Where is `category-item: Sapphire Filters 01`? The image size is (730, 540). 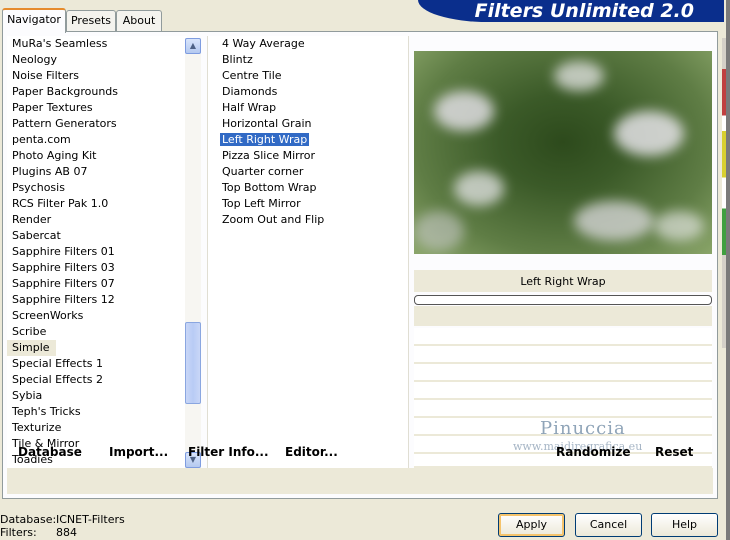 category-item: Sapphire Filters 01 is located at coordinates (97, 252).